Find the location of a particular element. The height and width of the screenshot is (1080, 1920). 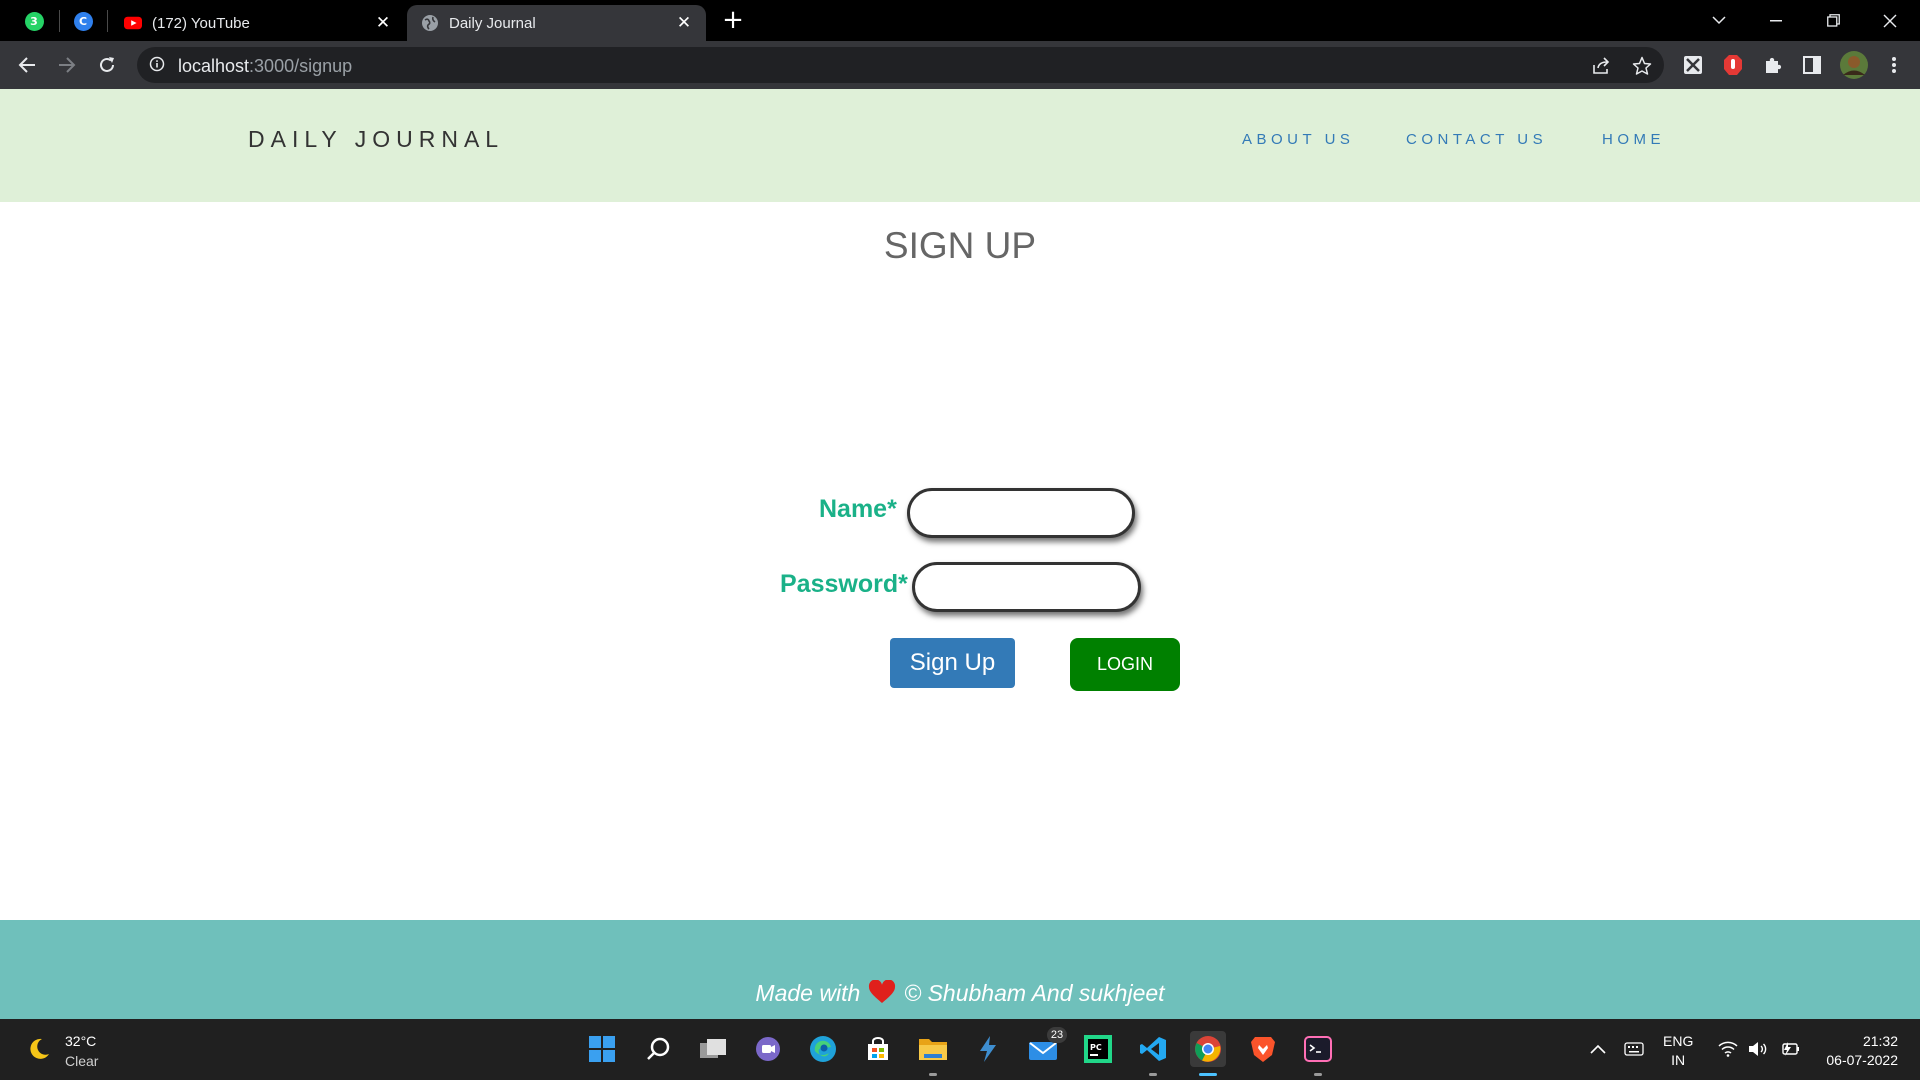

heart-icon is located at coordinates (882, 994).